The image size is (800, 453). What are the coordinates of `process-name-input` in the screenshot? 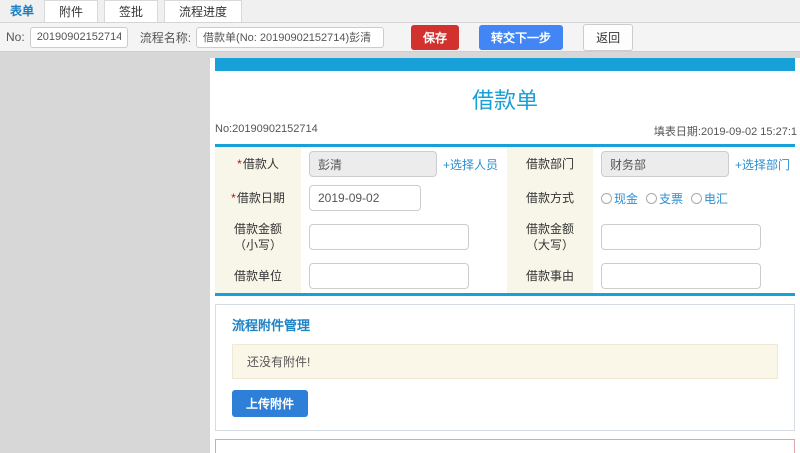 It's located at (290, 37).